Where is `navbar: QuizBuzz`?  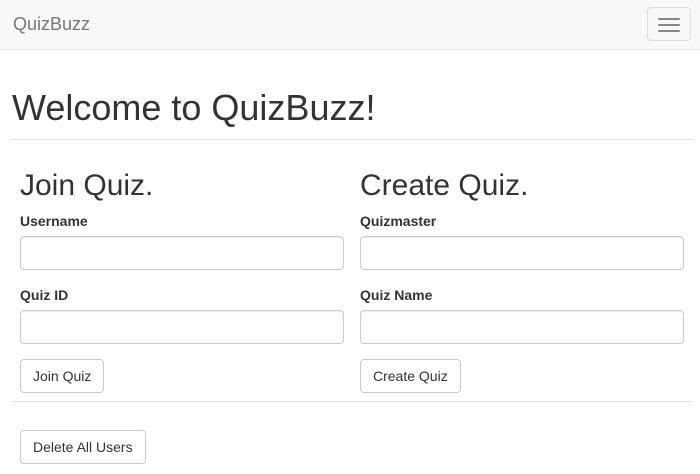 navbar: QuizBuzz is located at coordinates (350, 25).